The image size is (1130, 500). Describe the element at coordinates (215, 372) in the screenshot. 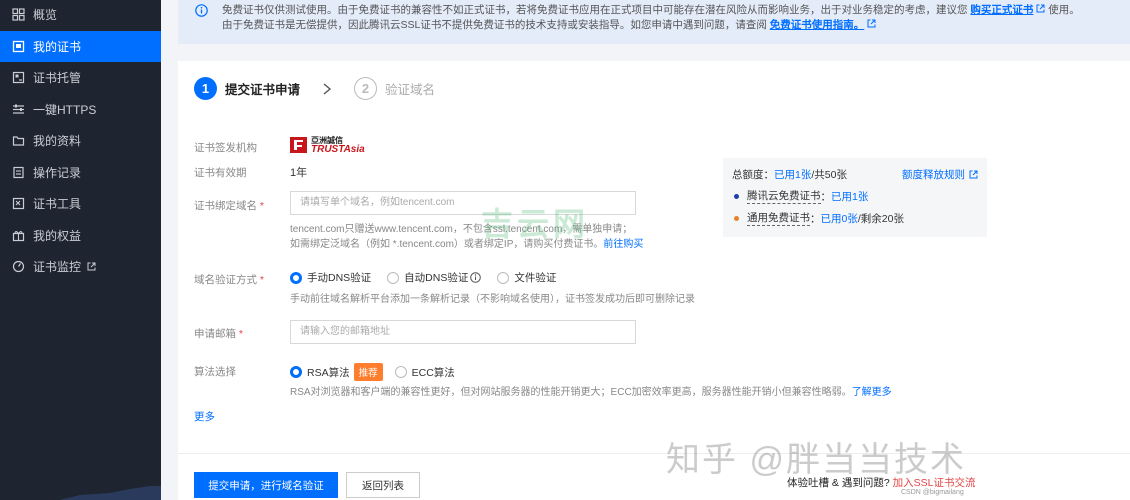

I see `algo-label: 算法选择` at that location.